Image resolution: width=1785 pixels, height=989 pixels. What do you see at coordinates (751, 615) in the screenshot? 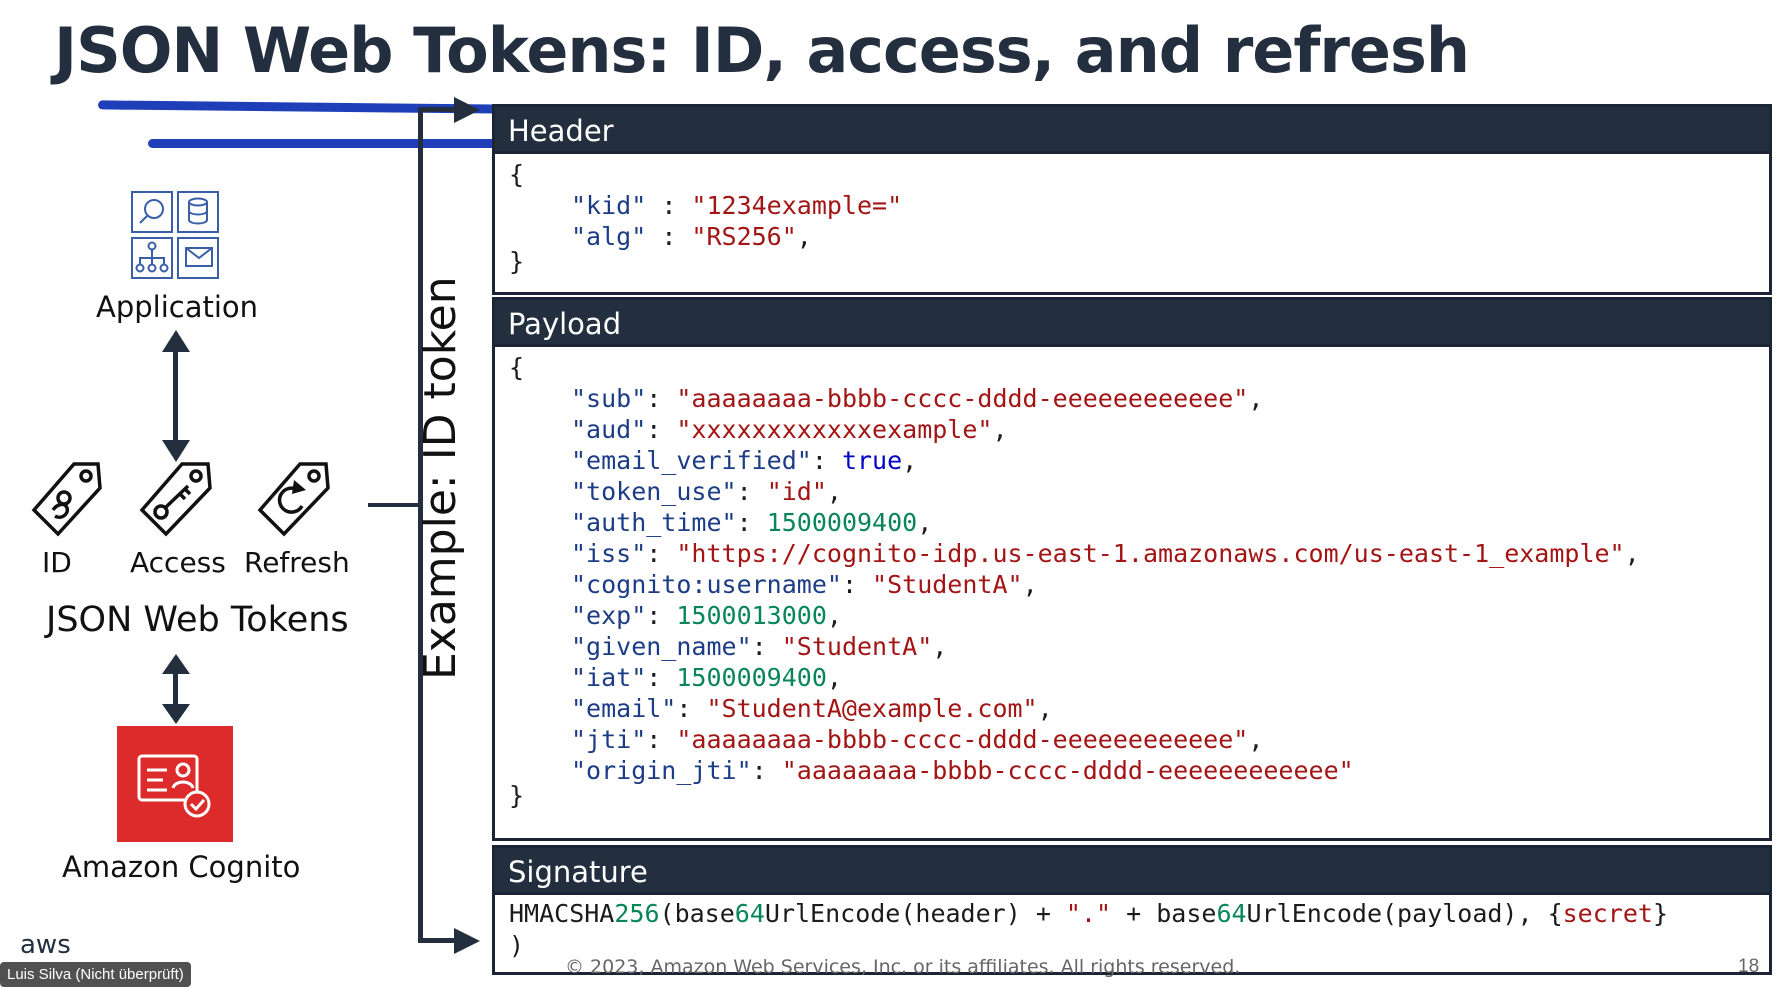
I see `json-value: 1500013000` at bounding box center [751, 615].